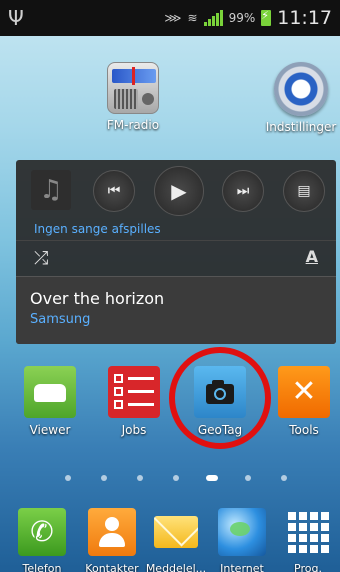 The height and width of the screenshot is (572, 340). Describe the element at coordinates (114, 191) in the screenshot. I see `previous-track-button: ⏮` at that location.